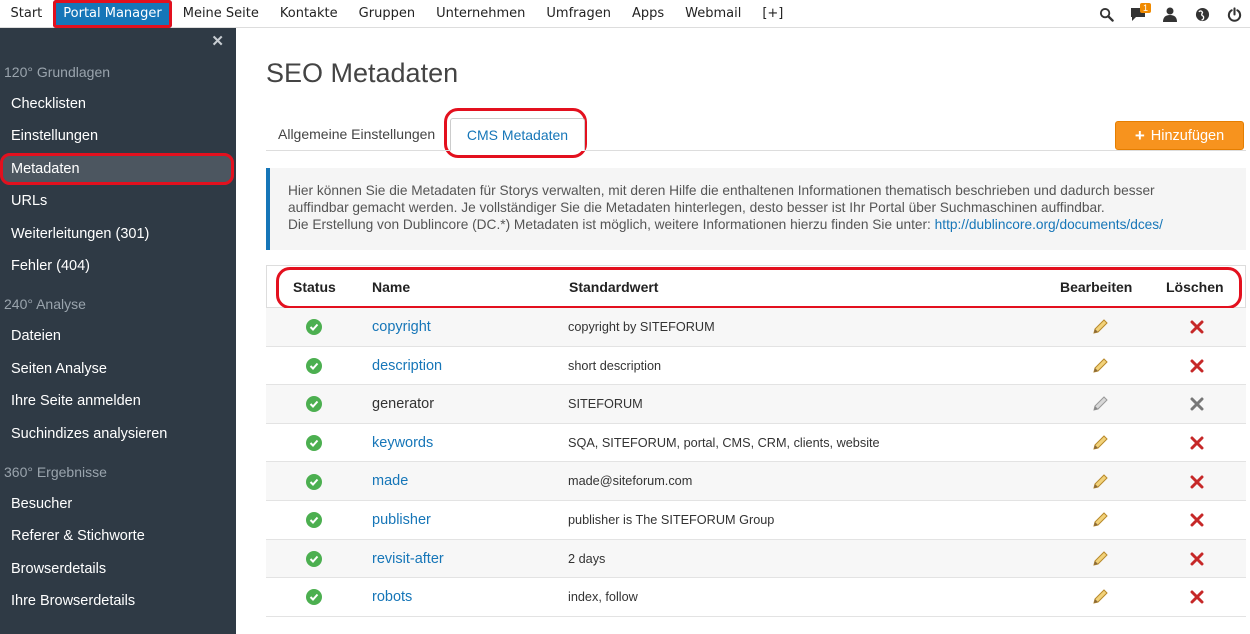 The image size is (1250, 634). I want to click on sidebar-item-ihre-seite-anmelden: Ihre Seite anmelden, so click(118, 401).